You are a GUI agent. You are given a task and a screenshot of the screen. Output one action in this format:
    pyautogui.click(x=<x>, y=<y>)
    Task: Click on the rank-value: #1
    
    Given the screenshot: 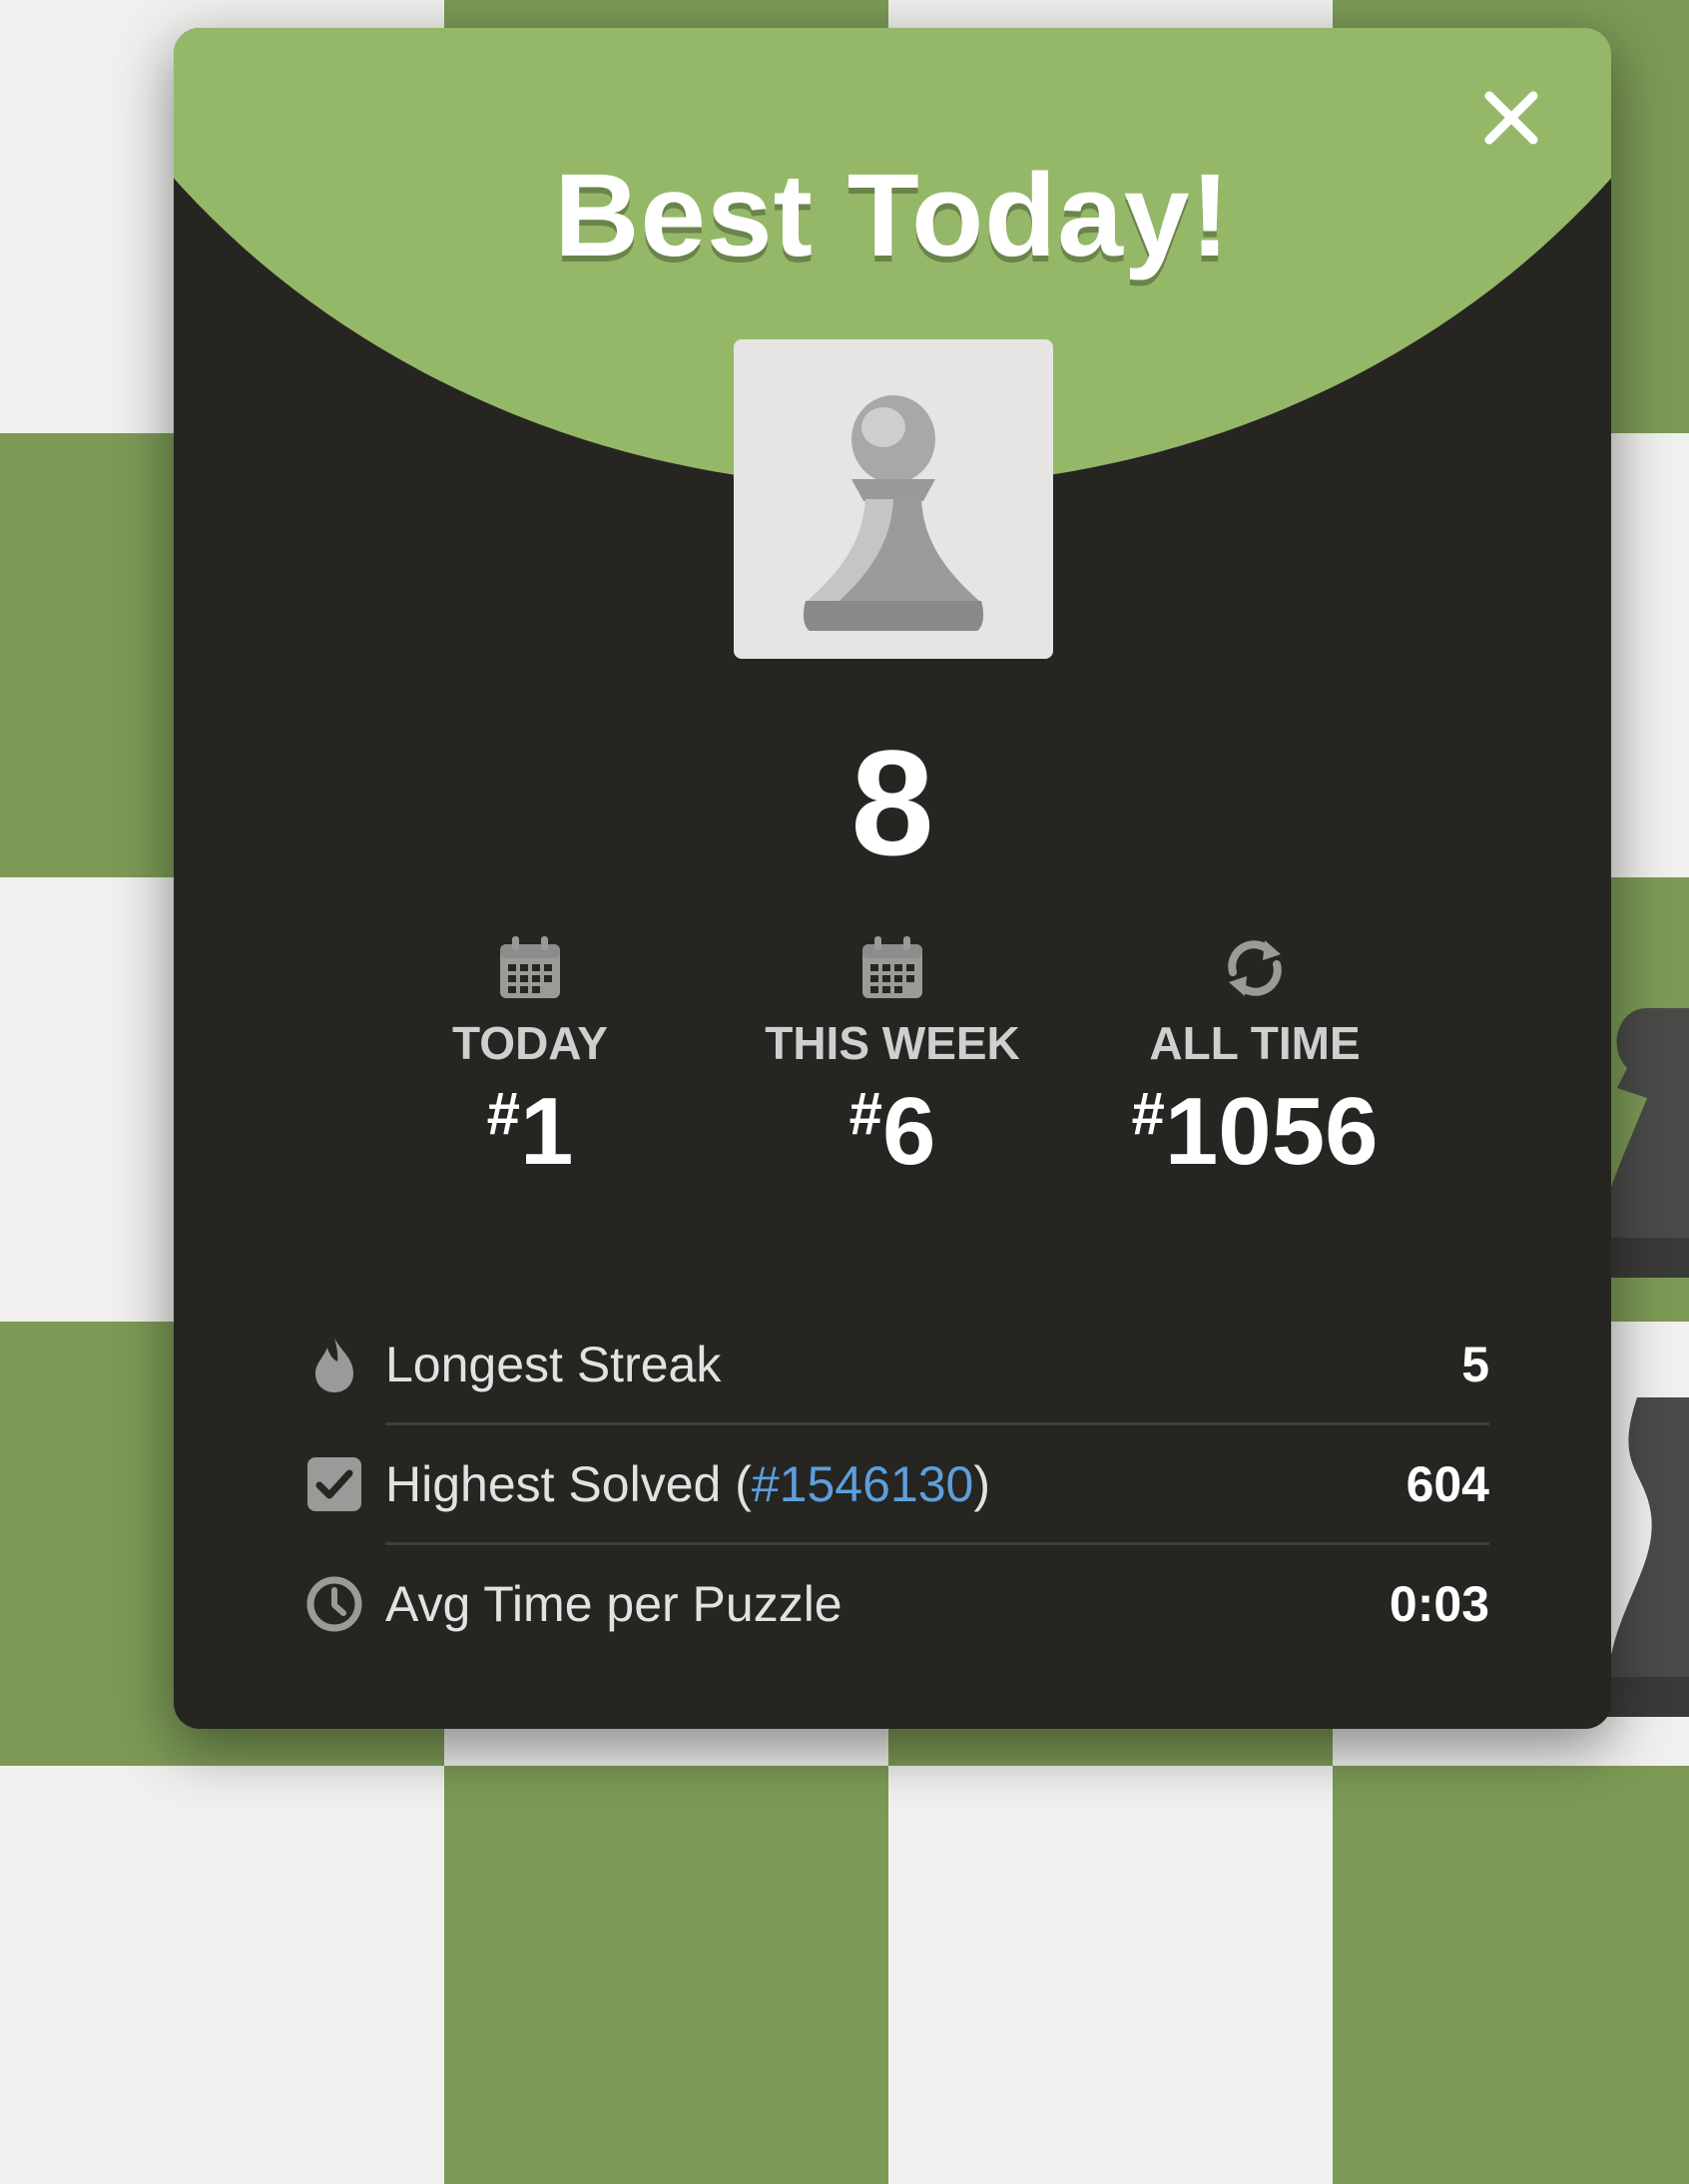 What is the action you would take?
    pyautogui.click(x=530, y=1132)
    